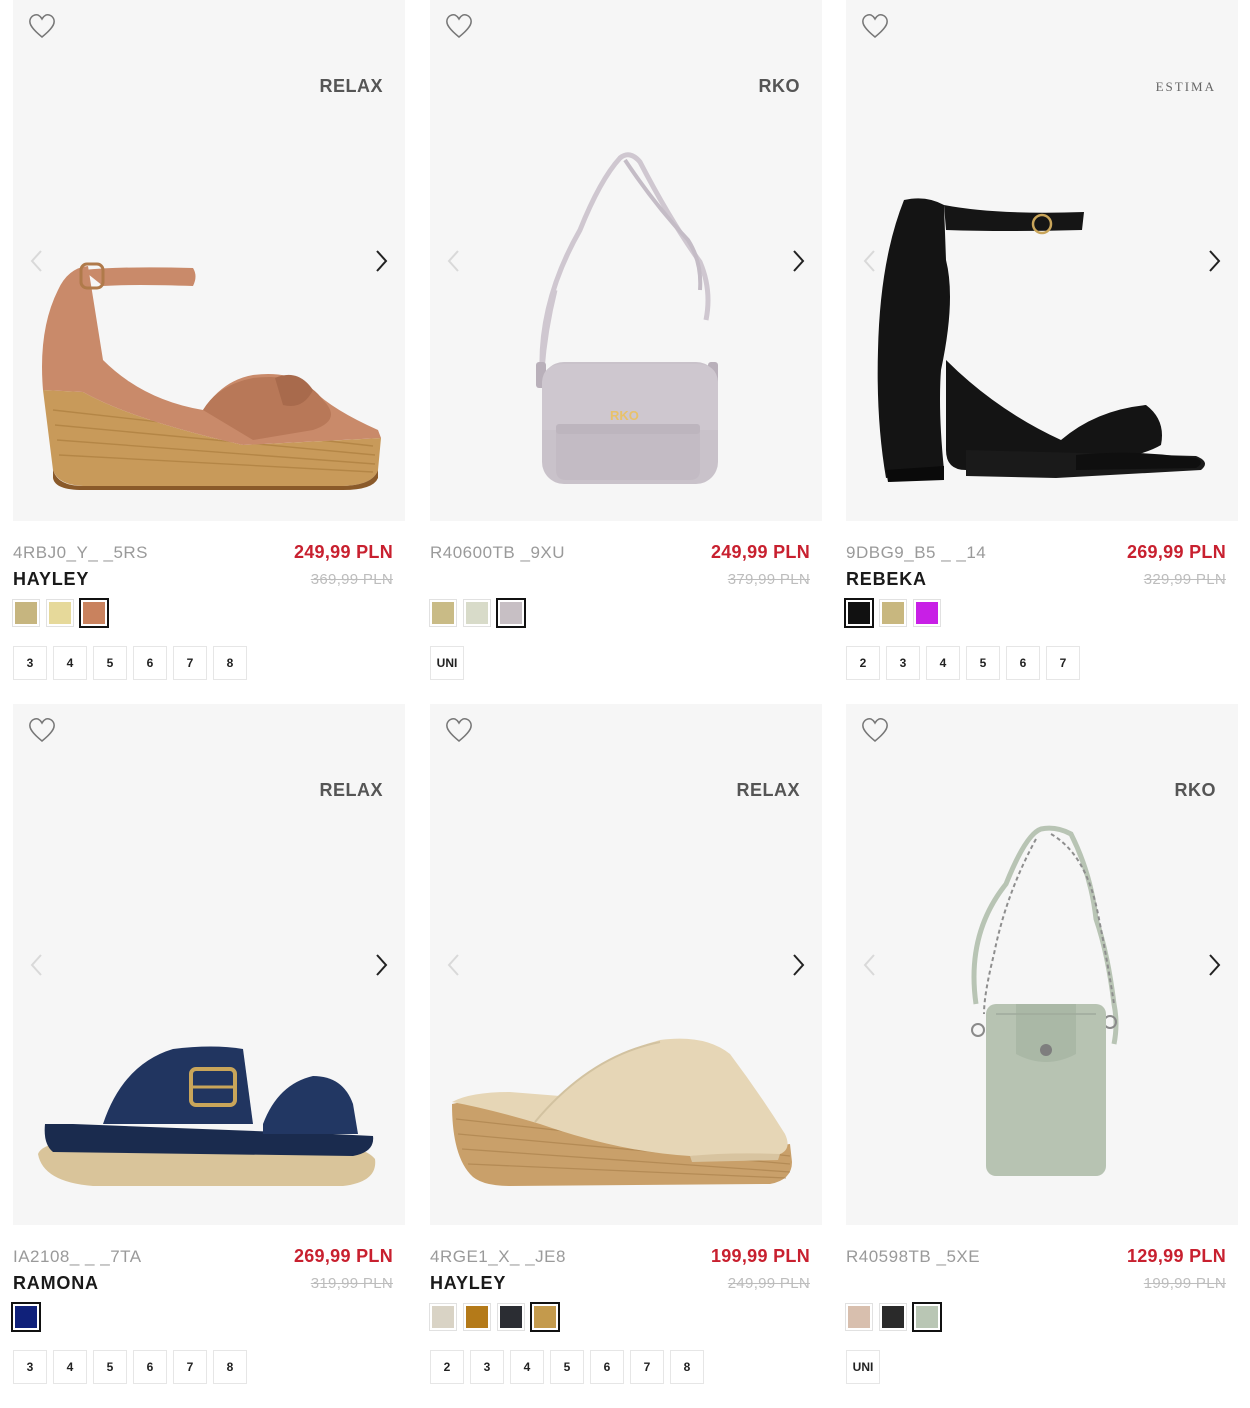 Image resolution: width=1250 pixels, height=1408 pixels. Describe the element at coordinates (1184, 579) in the screenshot. I see `product-old-price: 329,99 PLN` at that location.